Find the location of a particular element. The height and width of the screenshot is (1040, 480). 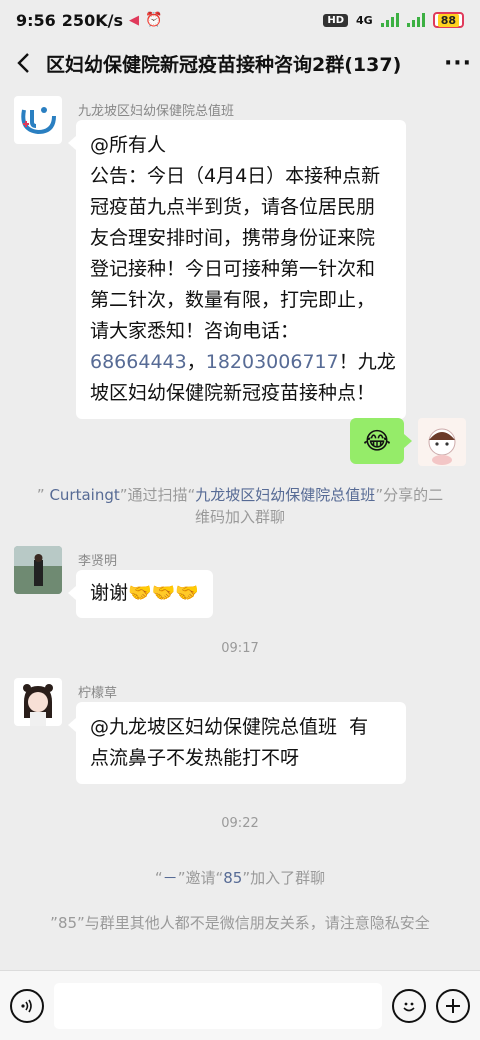

message-bubble: @九龙坡区妇幼保健院总值班 有 点流鼻子不发热能打不呀 is located at coordinates (237, 743).